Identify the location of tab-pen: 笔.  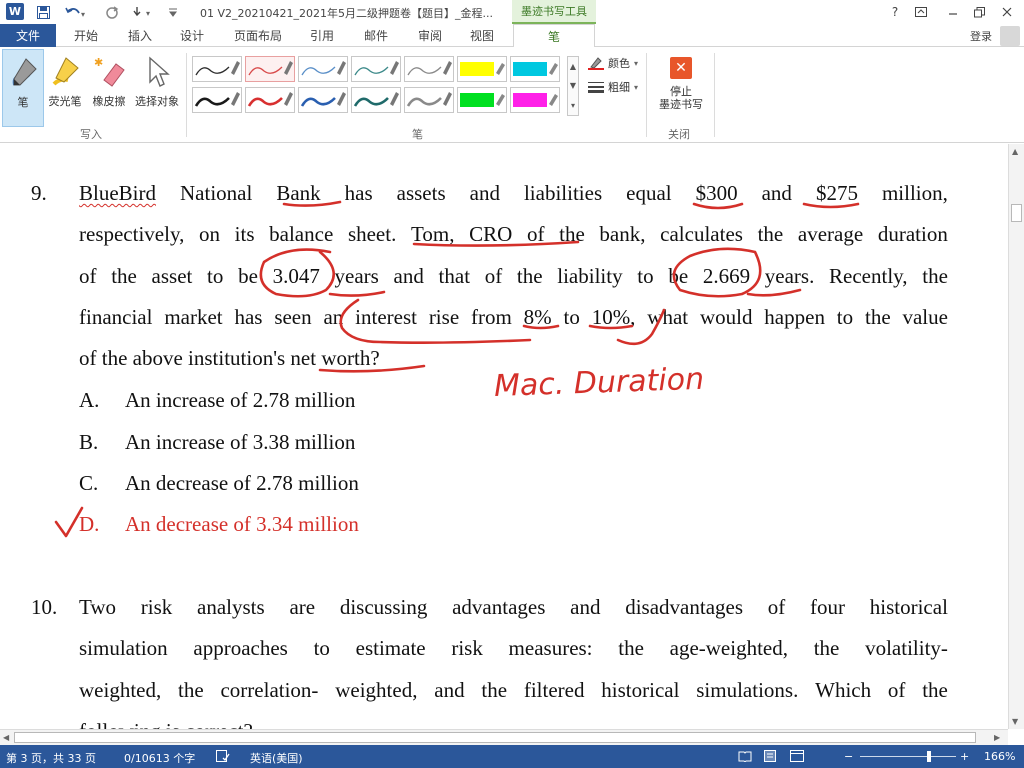
(554, 36).